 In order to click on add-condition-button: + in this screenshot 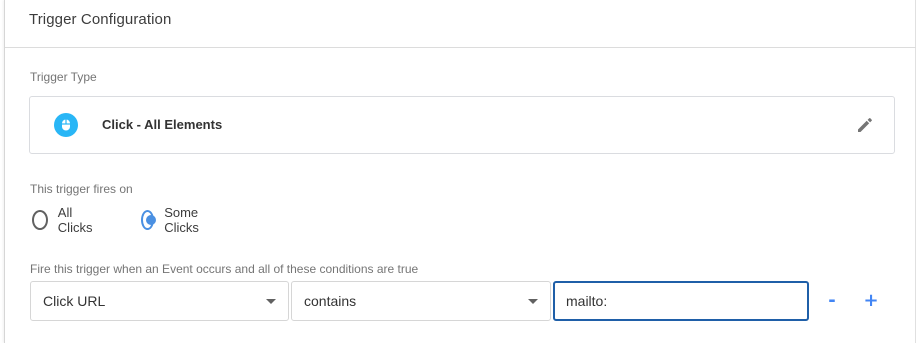, I will do `click(871, 300)`.